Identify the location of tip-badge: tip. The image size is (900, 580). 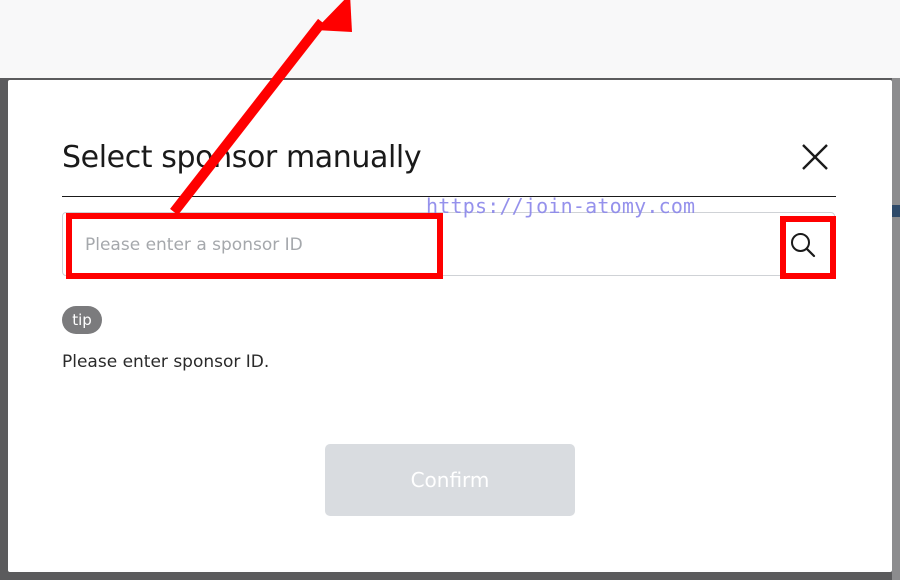
(82, 320).